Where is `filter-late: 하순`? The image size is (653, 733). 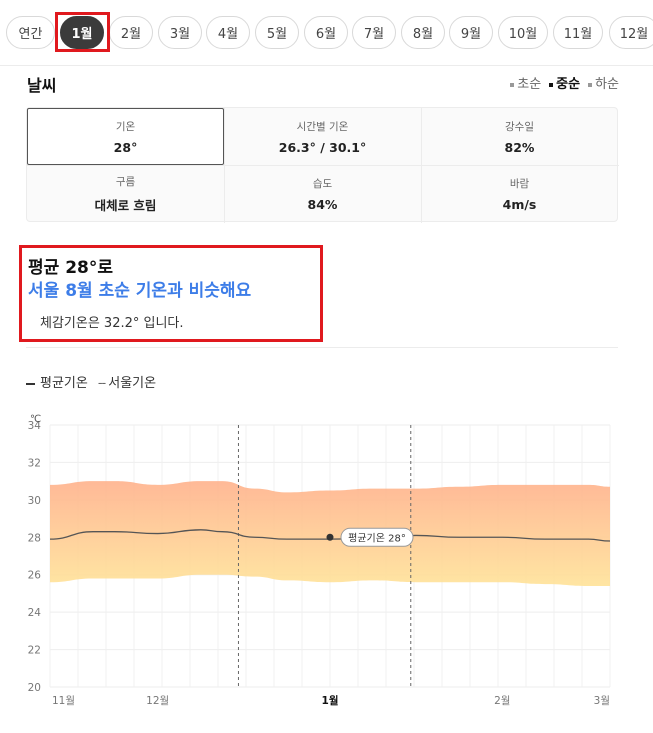
filter-late: 하순 is located at coordinates (603, 82).